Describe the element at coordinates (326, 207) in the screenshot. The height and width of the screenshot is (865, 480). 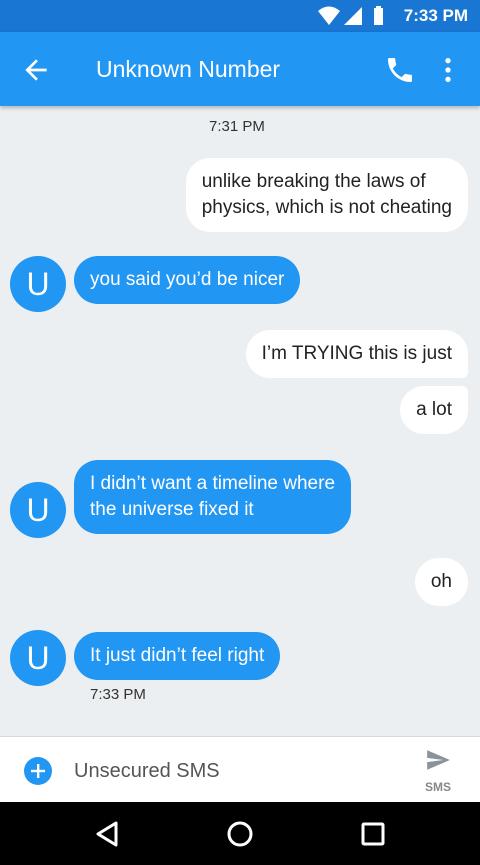
I see `message-line: physics, which is not cheating` at that location.